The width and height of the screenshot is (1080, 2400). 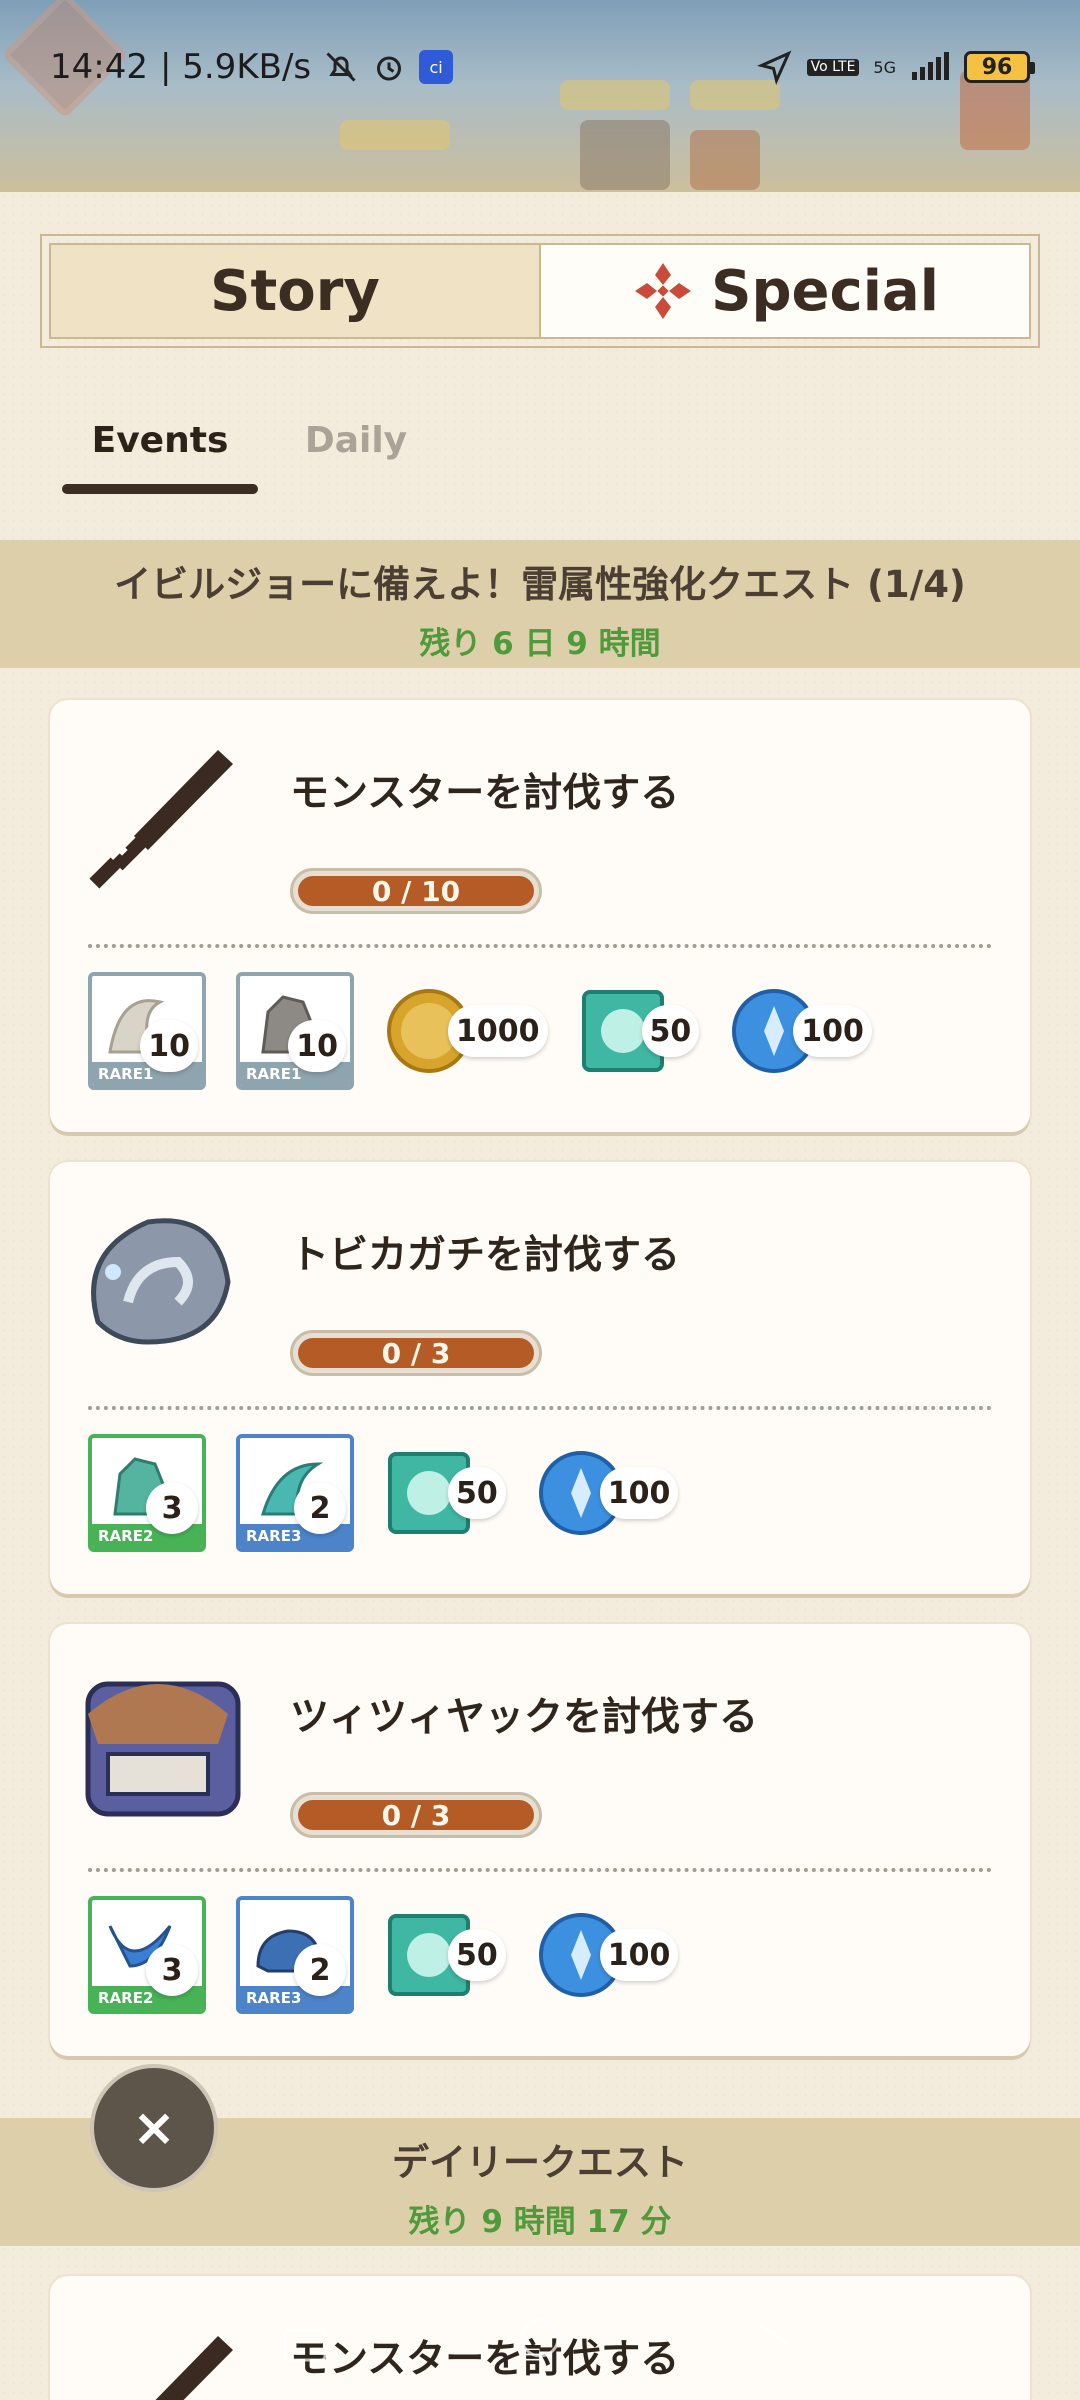 I want to click on quest-progress-bar: 0 / 10, so click(x=416, y=891).